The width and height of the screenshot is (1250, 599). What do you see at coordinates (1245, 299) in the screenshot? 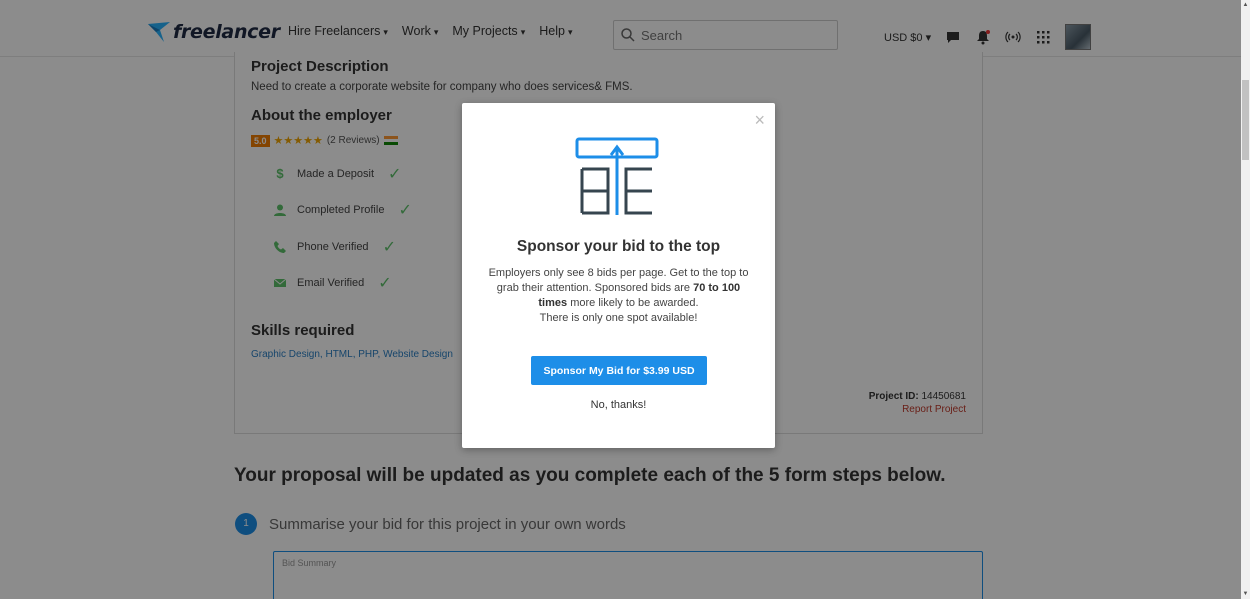
I see `page-scrollbar: ▲ ▼` at bounding box center [1245, 299].